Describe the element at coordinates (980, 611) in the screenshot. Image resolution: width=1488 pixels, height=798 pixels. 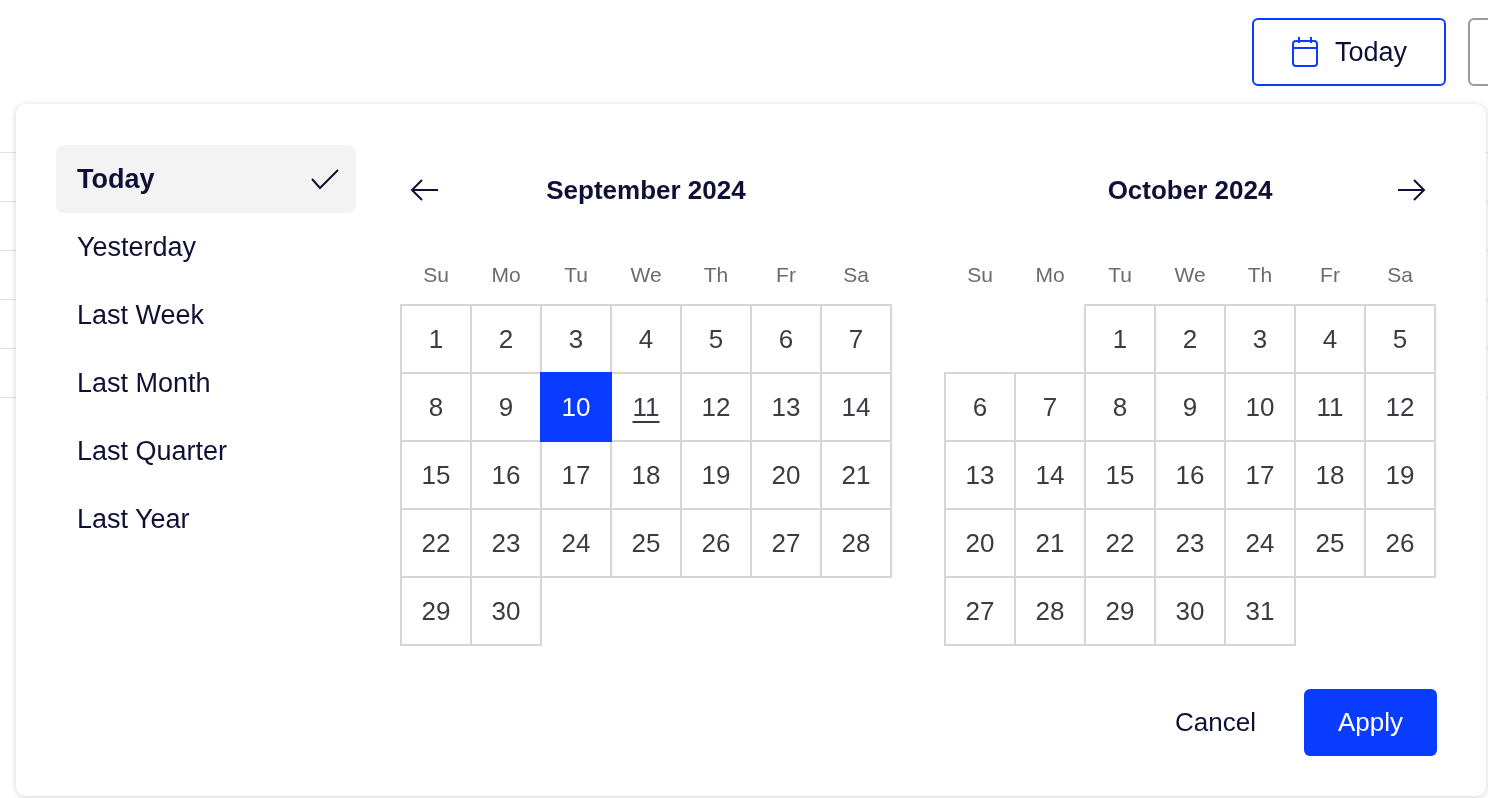
I see `day-cell: 27` at that location.